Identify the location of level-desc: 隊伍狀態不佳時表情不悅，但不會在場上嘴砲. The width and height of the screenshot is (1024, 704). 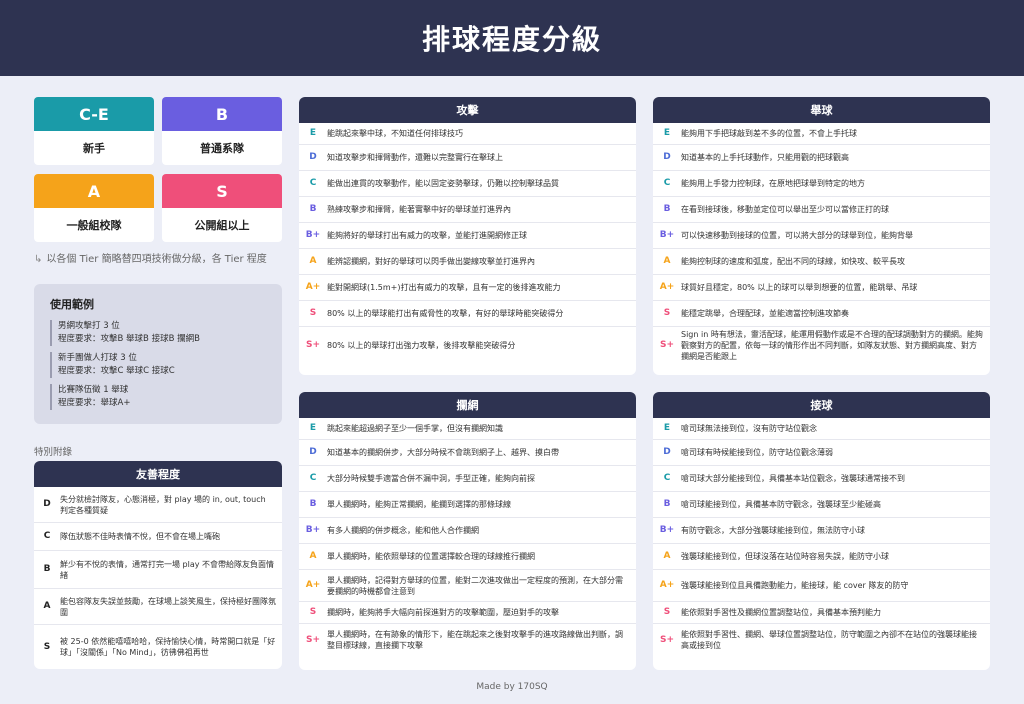
(140, 536).